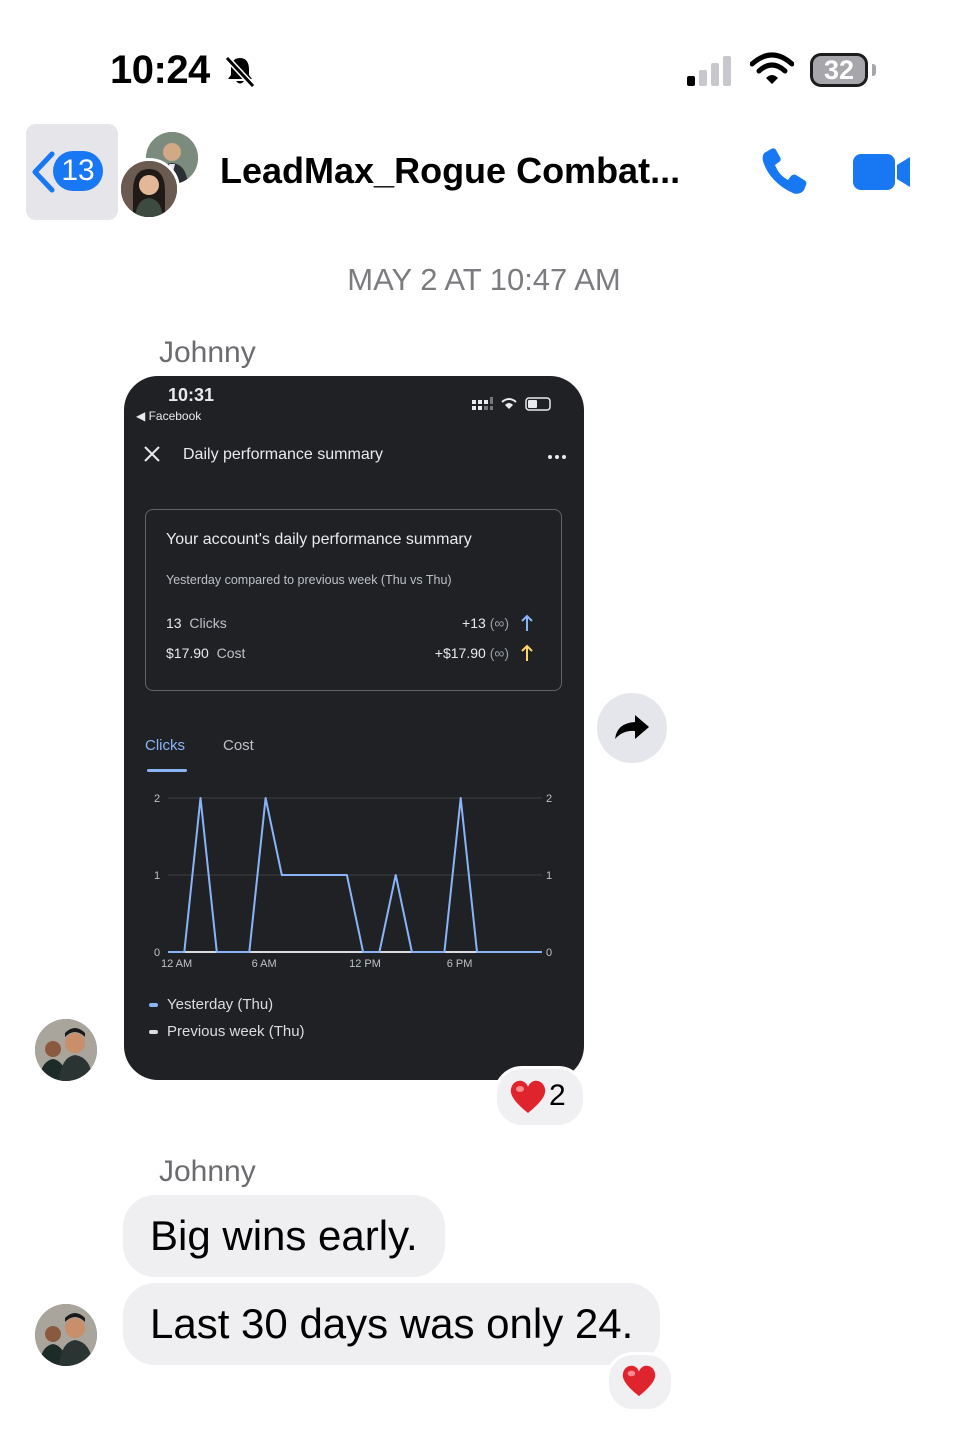  I want to click on battery-icon: 32, so click(839, 70).